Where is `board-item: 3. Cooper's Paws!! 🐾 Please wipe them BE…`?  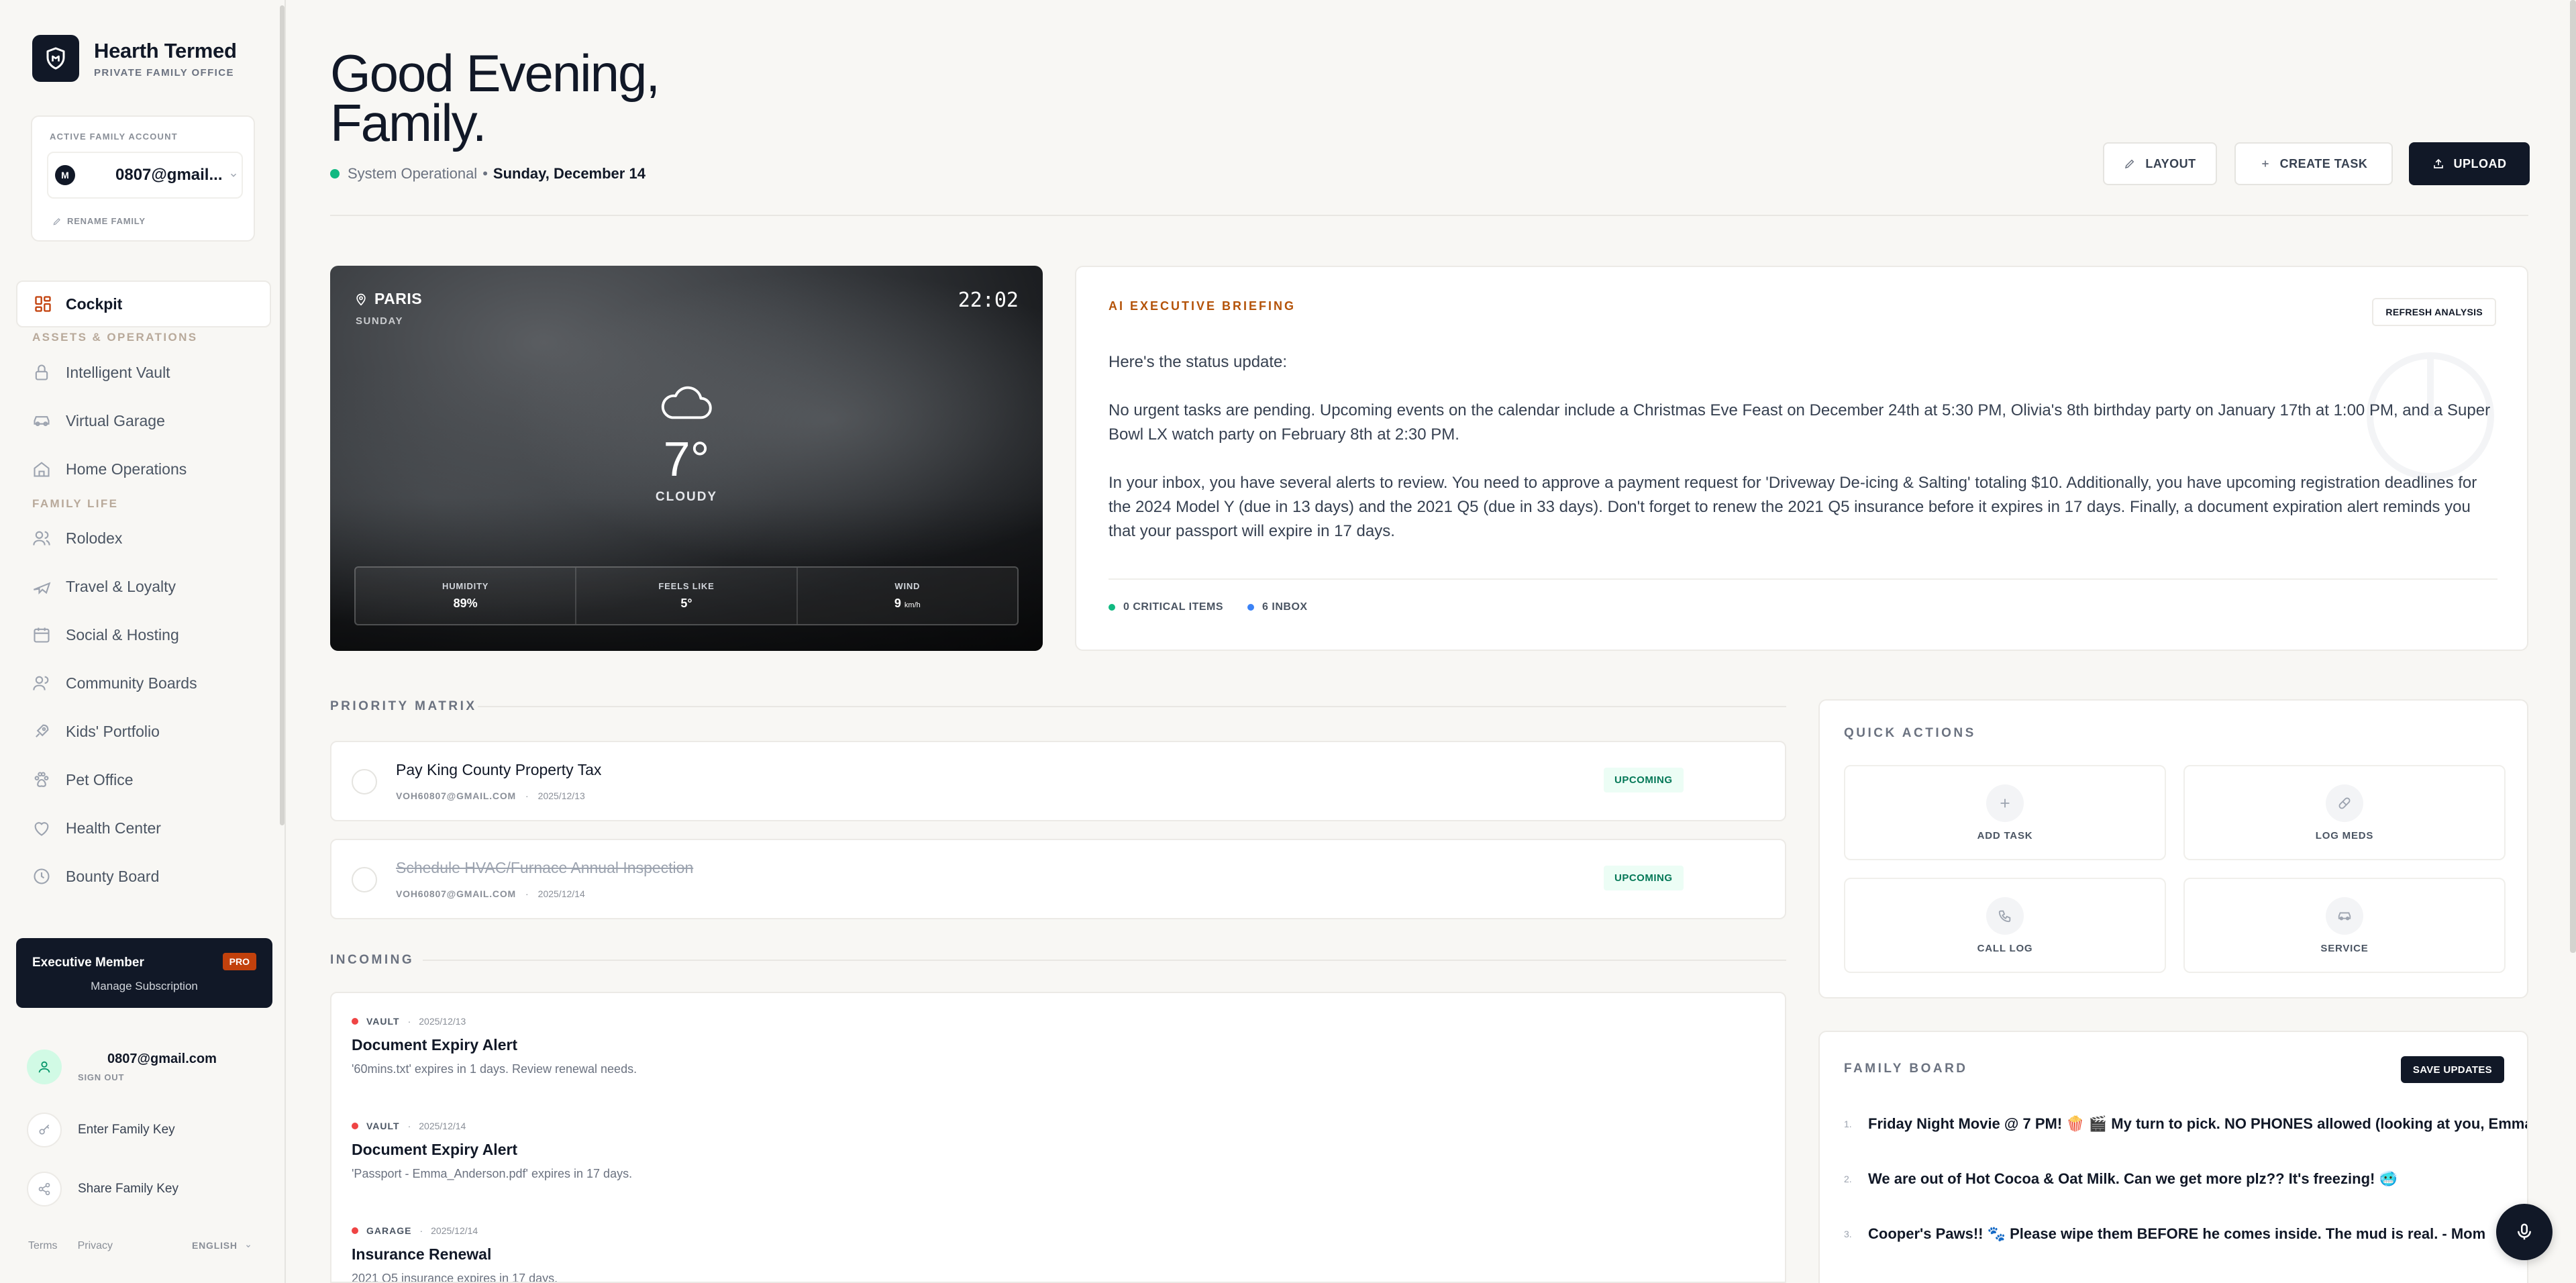
board-item: 3. Cooper's Paws!! 🐾 Please wipe them BE… is located at coordinates (2164, 1234).